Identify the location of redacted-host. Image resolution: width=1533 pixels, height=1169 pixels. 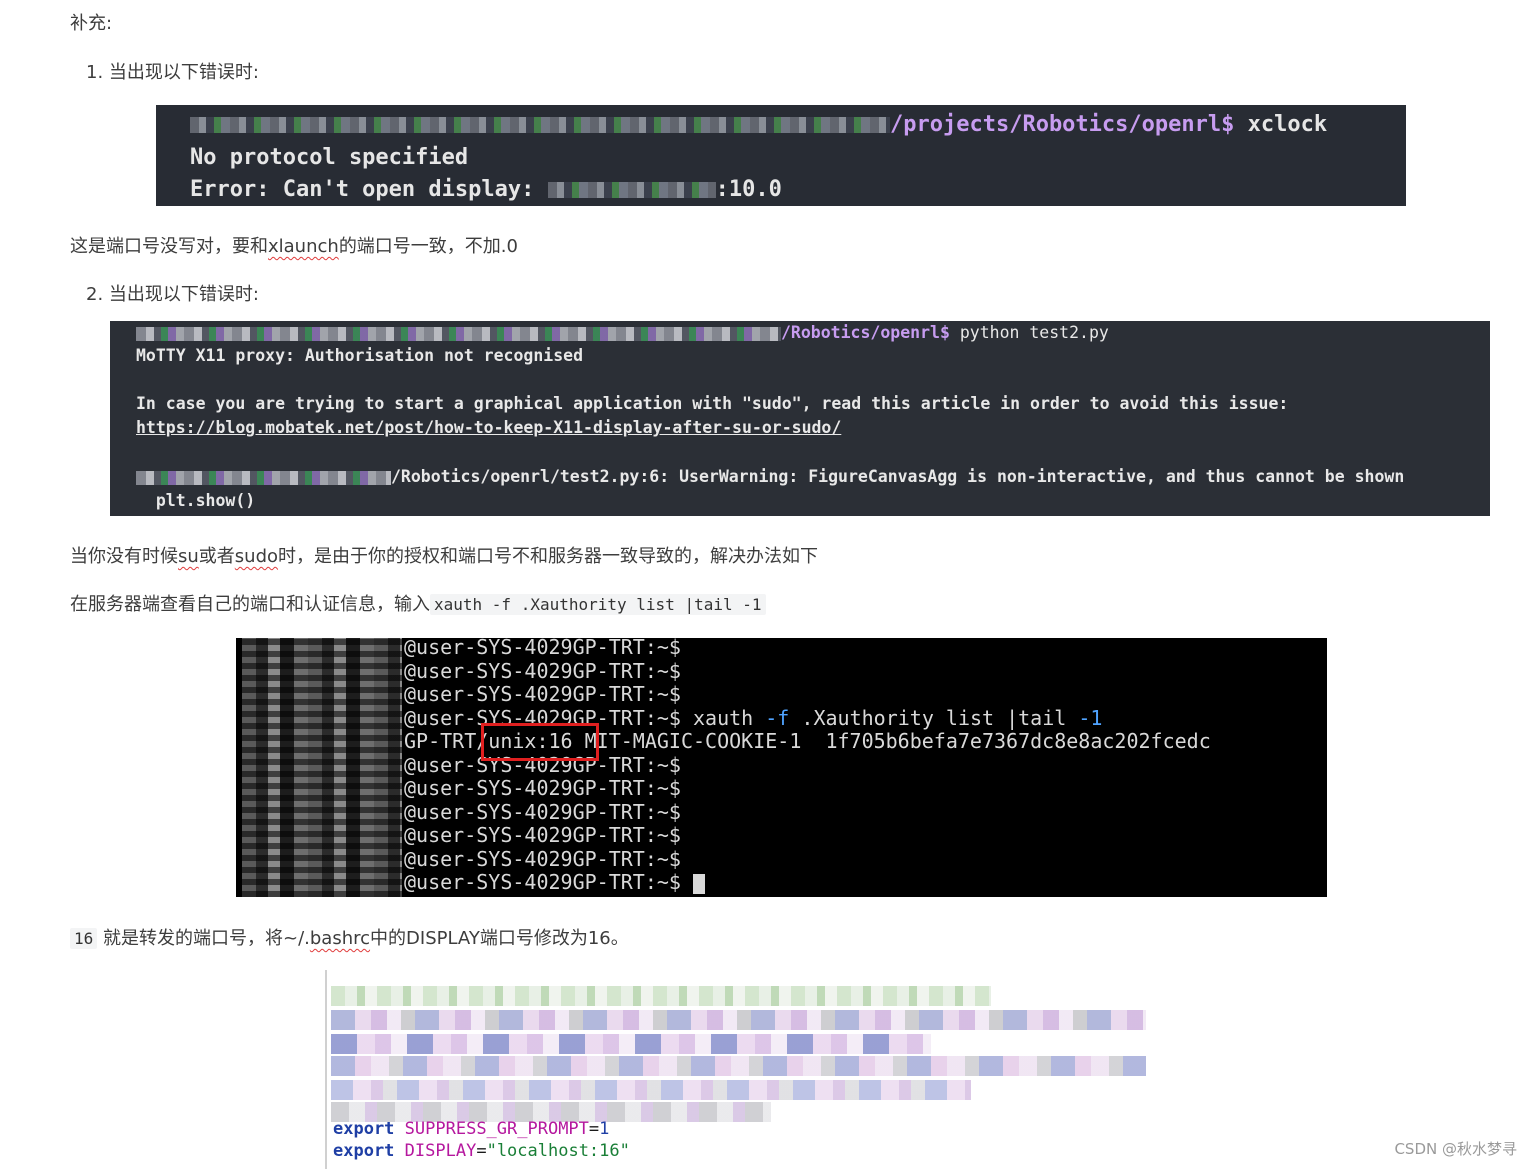
(631, 190).